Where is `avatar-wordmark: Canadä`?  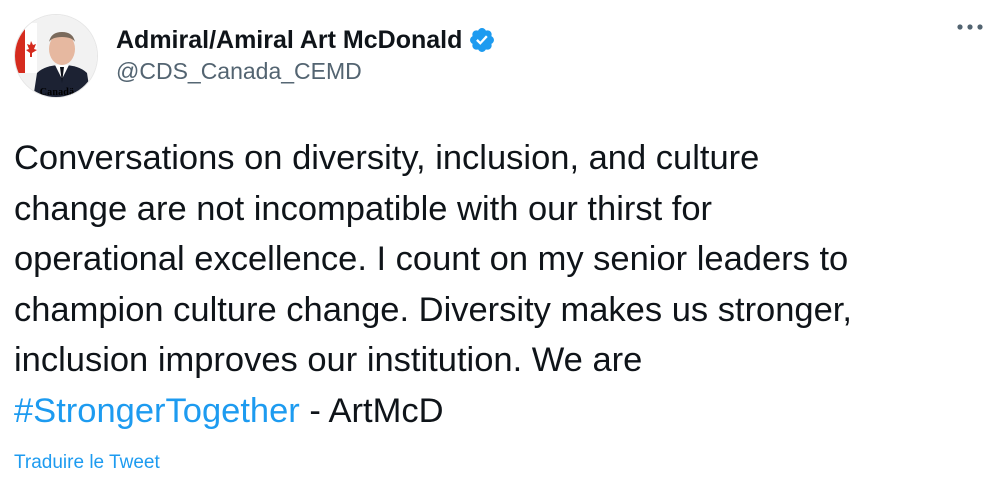
avatar-wordmark: Canadä is located at coordinates (57, 92).